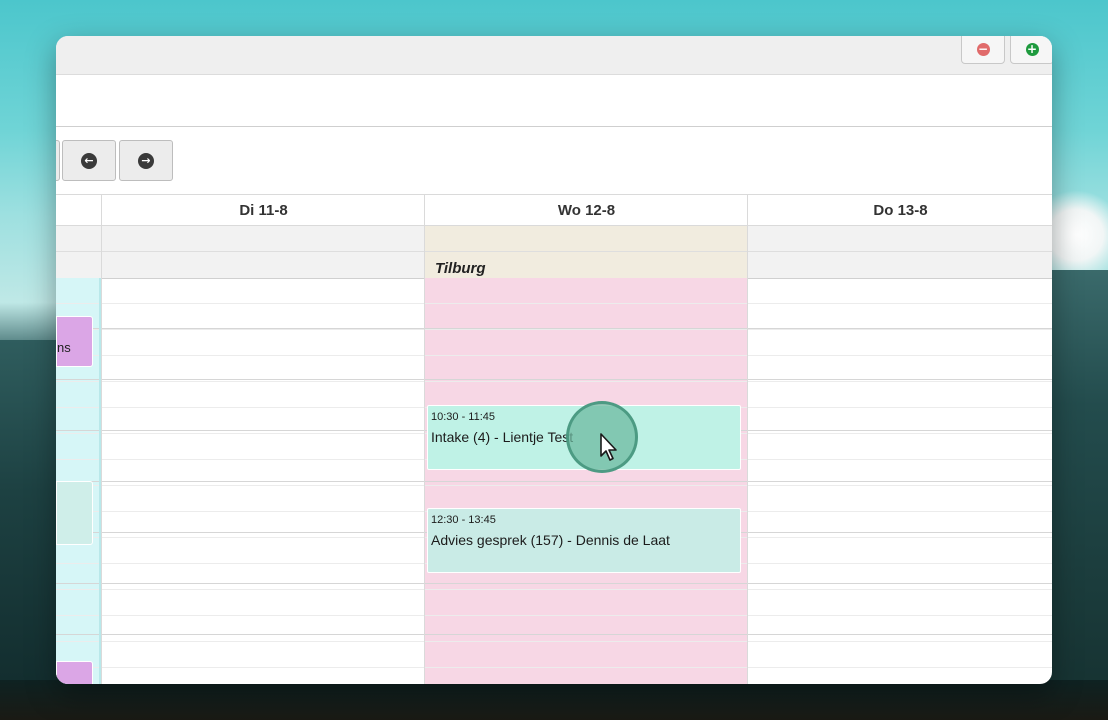 This screenshot has width=1108, height=720. Describe the element at coordinates (554, 160) in the screenshot. I see `calendar-nav: ← →` at that location.